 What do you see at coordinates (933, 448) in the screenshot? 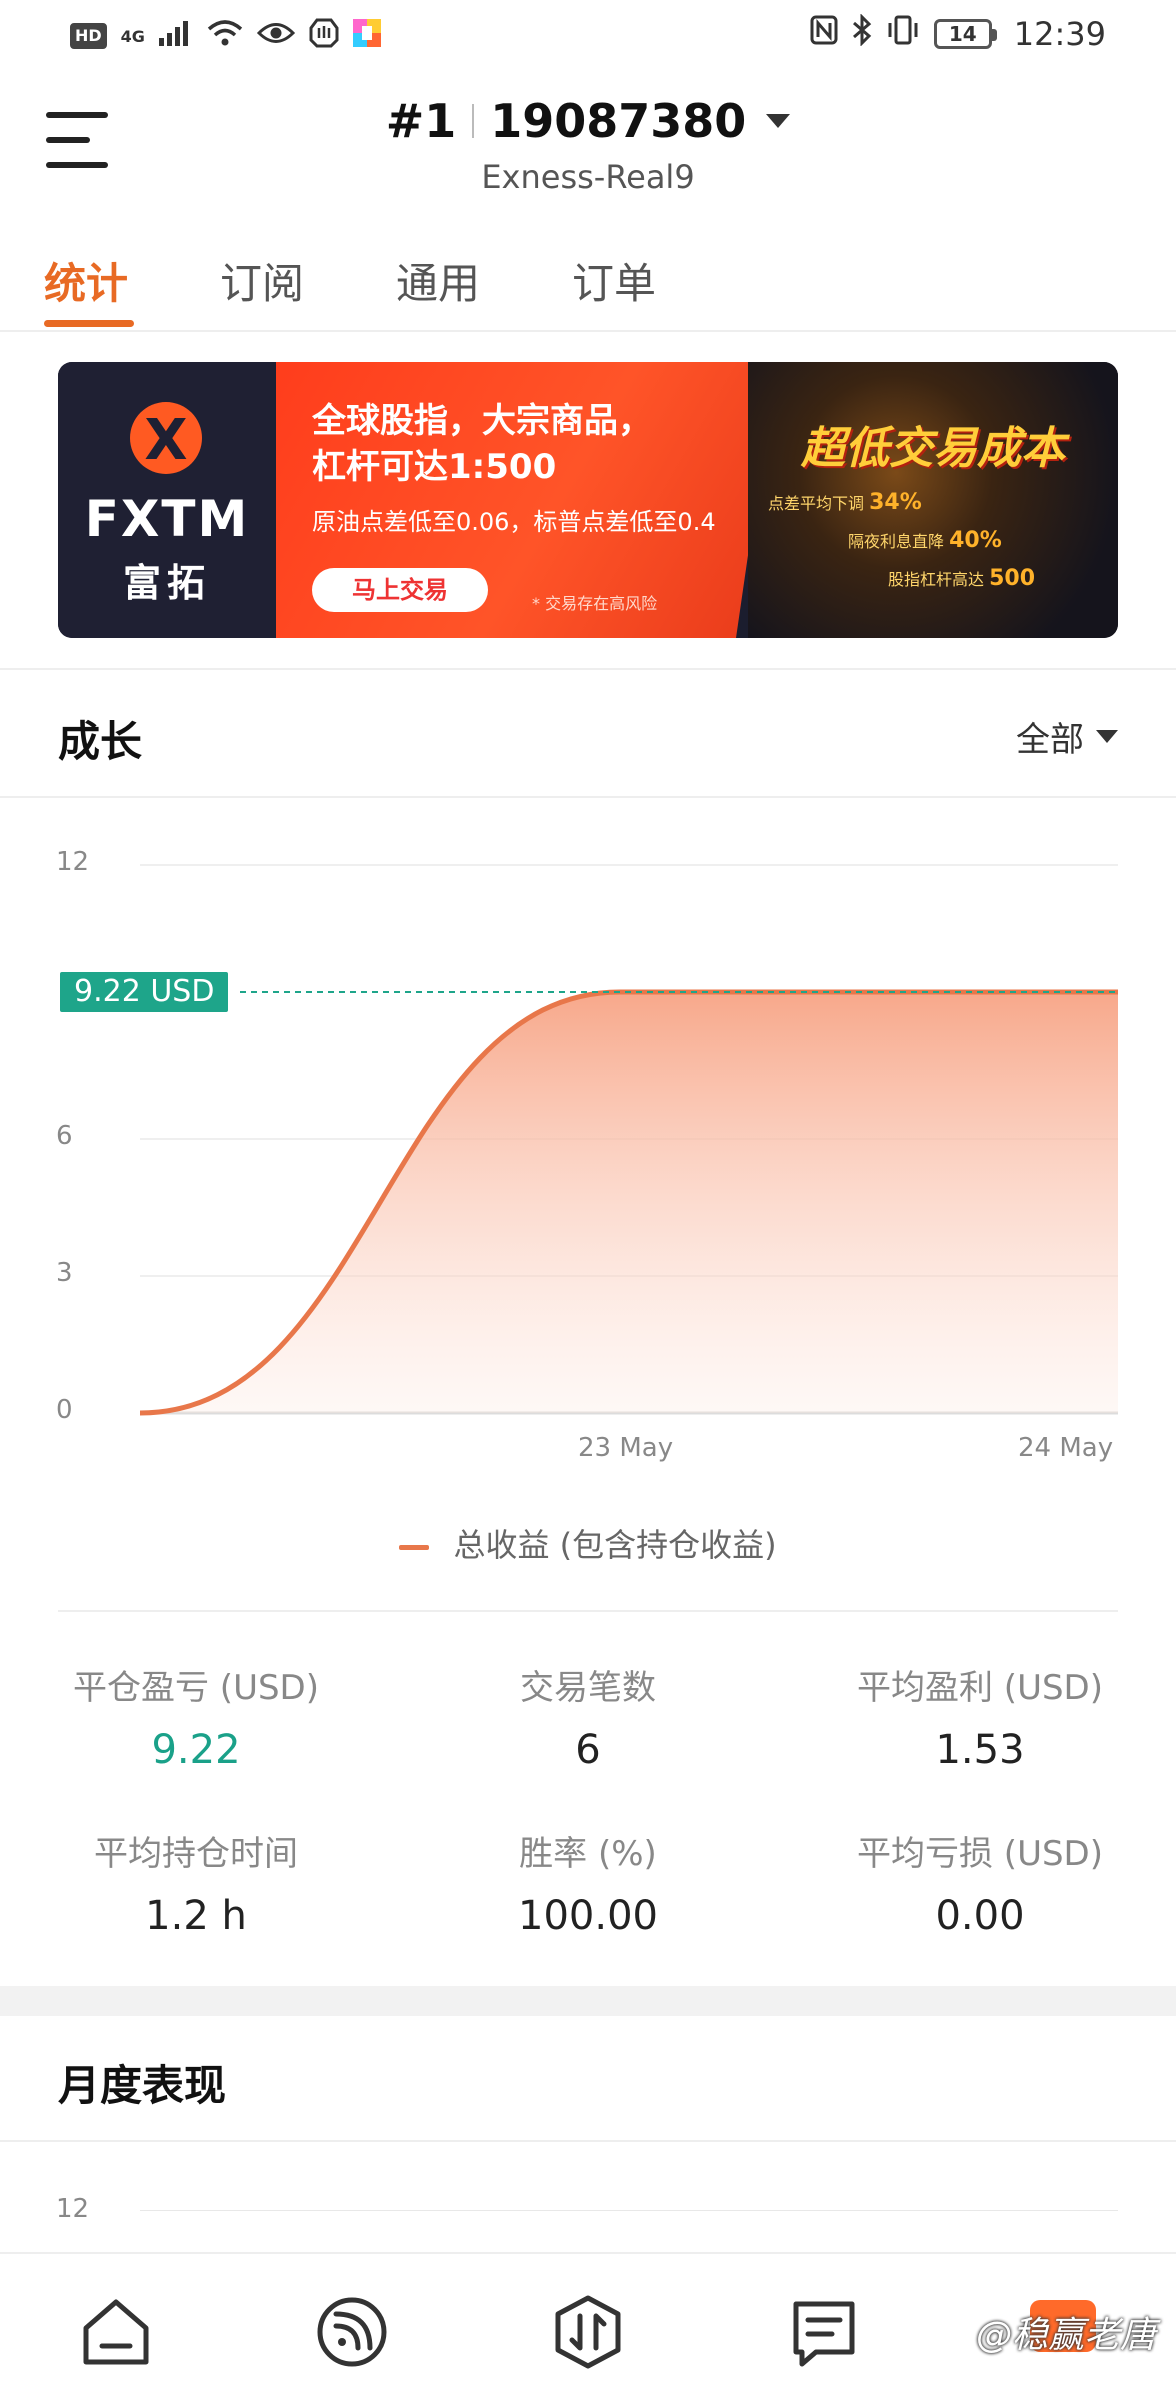
I see `banner-promo-title: 超低交易成本` at bounding box center [933, 448].